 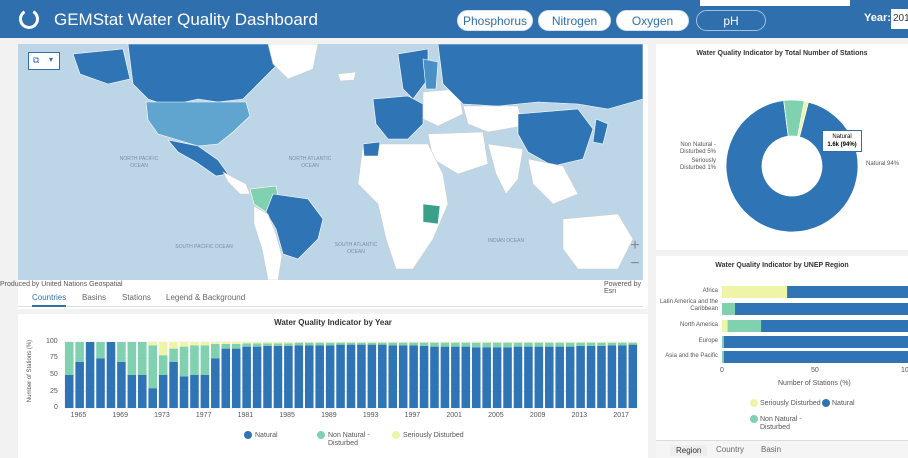 I want to click on bar-non-natural-disturbed-2012, so click(x=570, y=344).